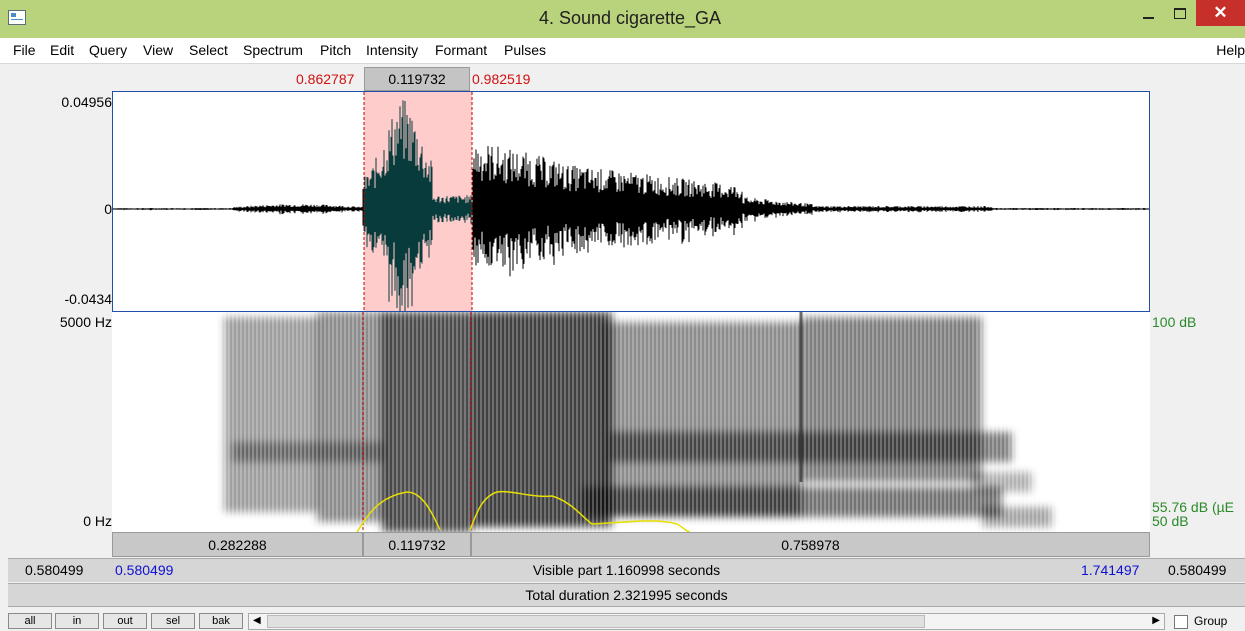 The height and width of the screenshot is (631, 1245). What do you see at coordinates (173, 621) in the screenshot?
I see `zoom-selection-button: sel` at bounding box center [173, 621].